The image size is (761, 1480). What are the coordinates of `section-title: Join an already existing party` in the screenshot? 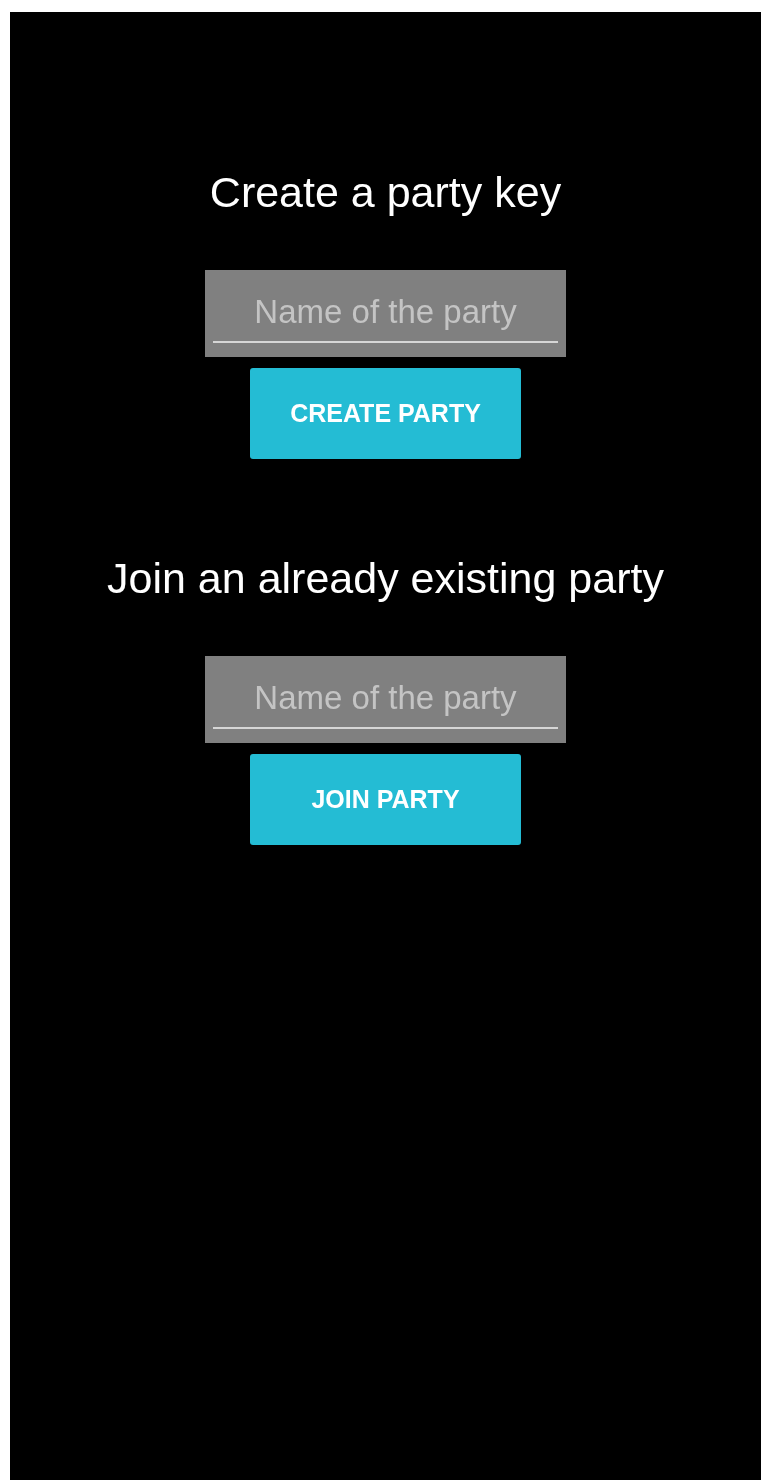 It's located at (385, 578).